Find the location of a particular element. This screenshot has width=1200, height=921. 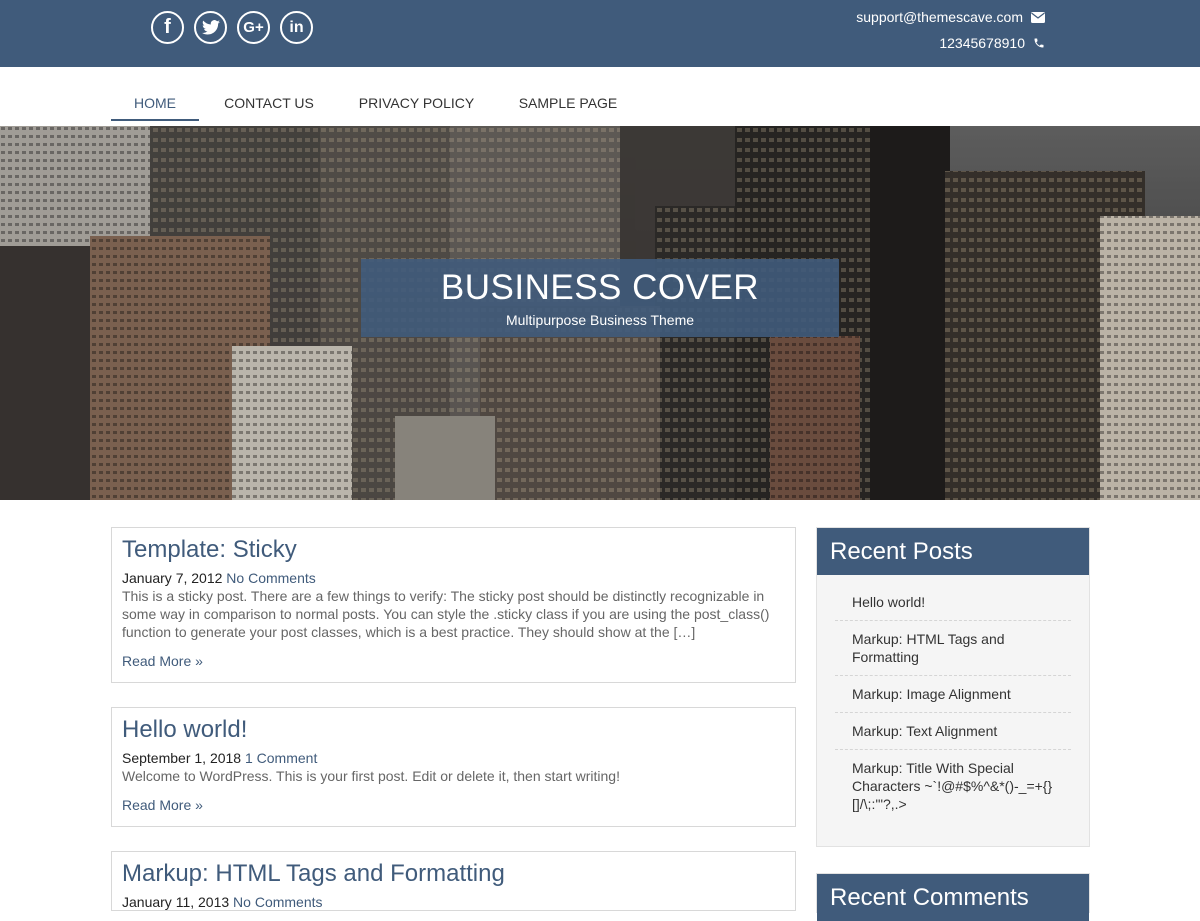

post-meta: January 7, 2012 No Comments is located at coordinates (453, 578).